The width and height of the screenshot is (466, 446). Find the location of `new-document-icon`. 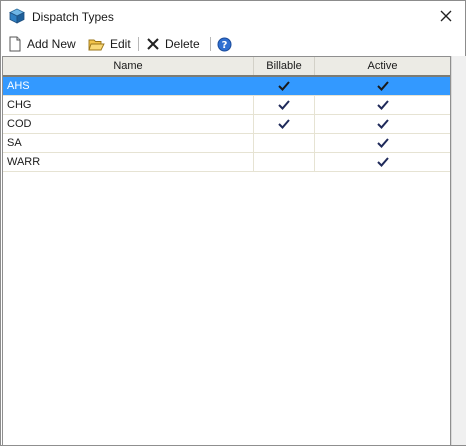

new-document-icon is located at coordinates (15, 44).